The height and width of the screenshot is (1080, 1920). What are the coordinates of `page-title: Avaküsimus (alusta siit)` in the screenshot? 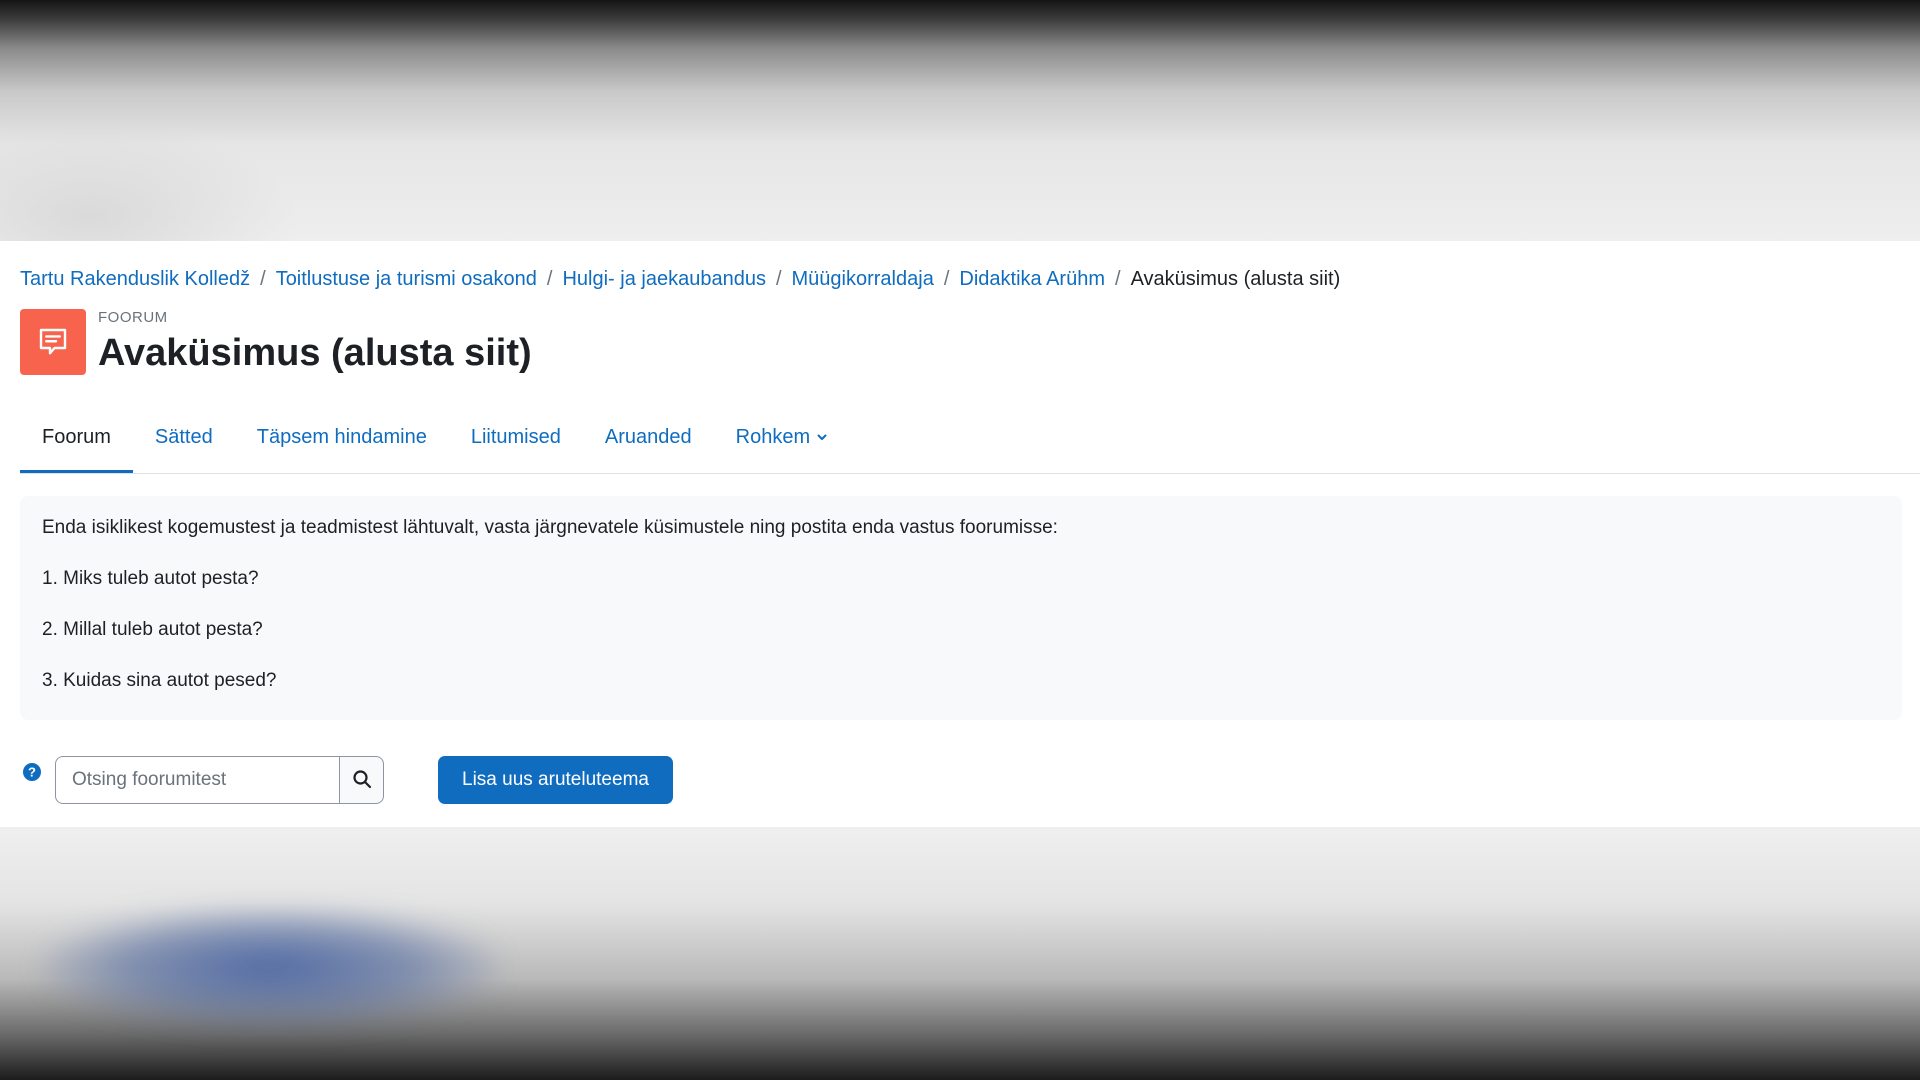 It's located at (315, 353).